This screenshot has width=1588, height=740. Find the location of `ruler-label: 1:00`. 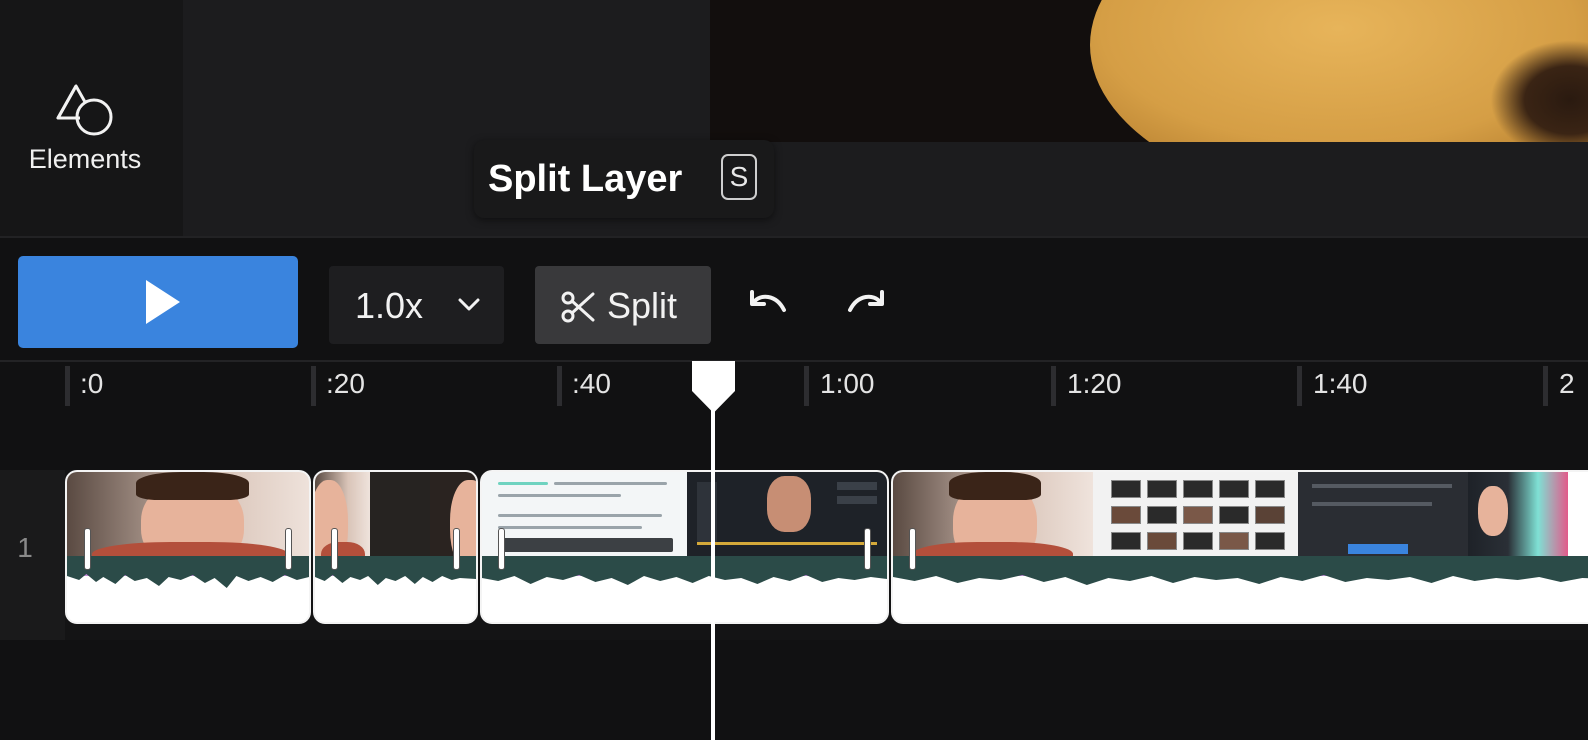

ruler-label: 1:00 is located at coordinates (847, 383).